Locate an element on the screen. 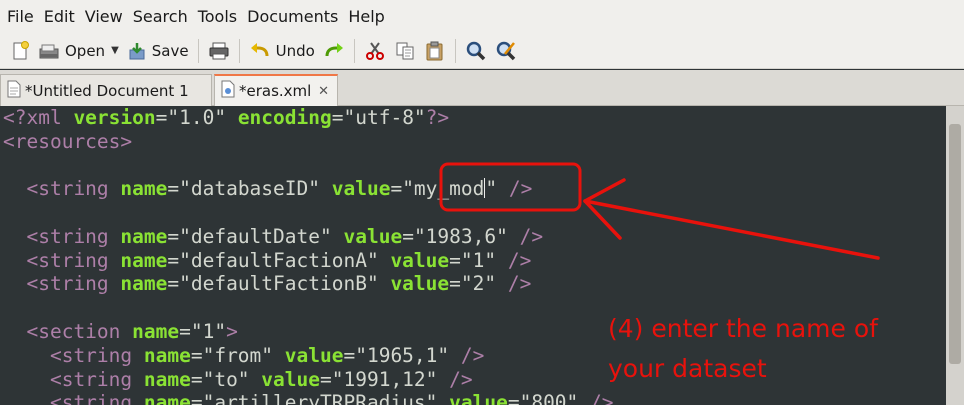 This screenshot has height=405, width=964. cut-button is located at coordinates (375, 51).